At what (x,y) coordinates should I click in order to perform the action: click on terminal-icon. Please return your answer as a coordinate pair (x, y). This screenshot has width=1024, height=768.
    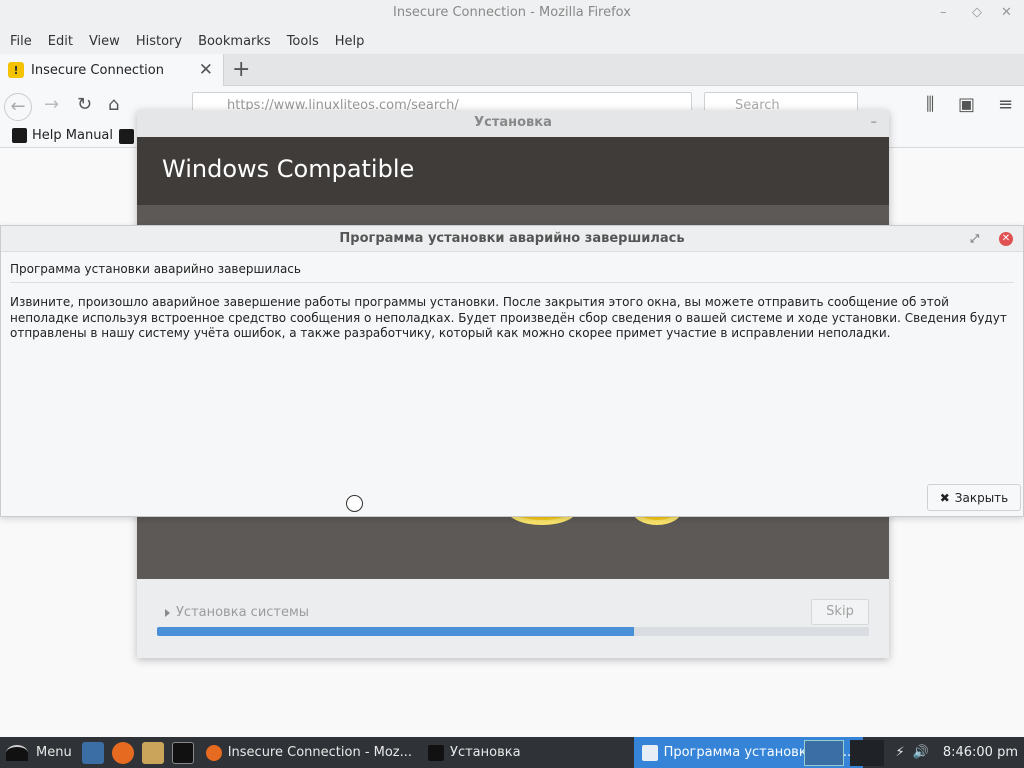
    Looking at the image, I should click on (182, 752).